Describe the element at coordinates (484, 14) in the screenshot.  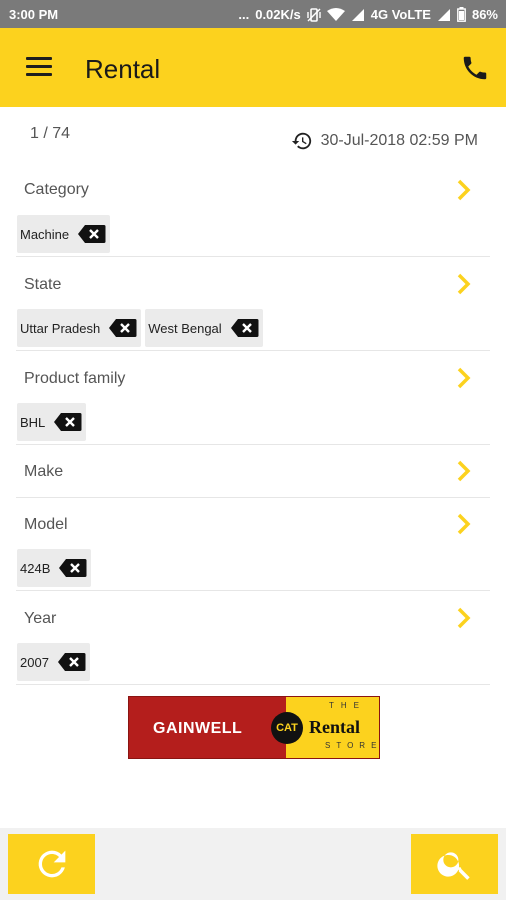
I see `status-battery: 86%` at that location.